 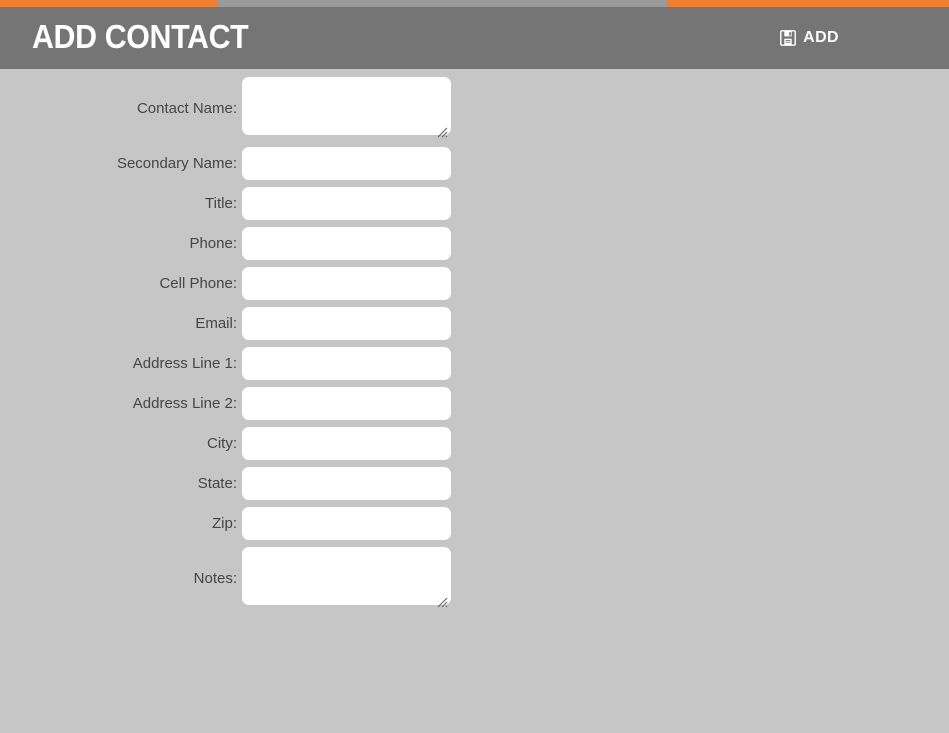 What do you see at coordinates (198, 283) in the screenshot?
I see `field-label-cell-phone: Cell Phone:` at bounding box center [198, 283].